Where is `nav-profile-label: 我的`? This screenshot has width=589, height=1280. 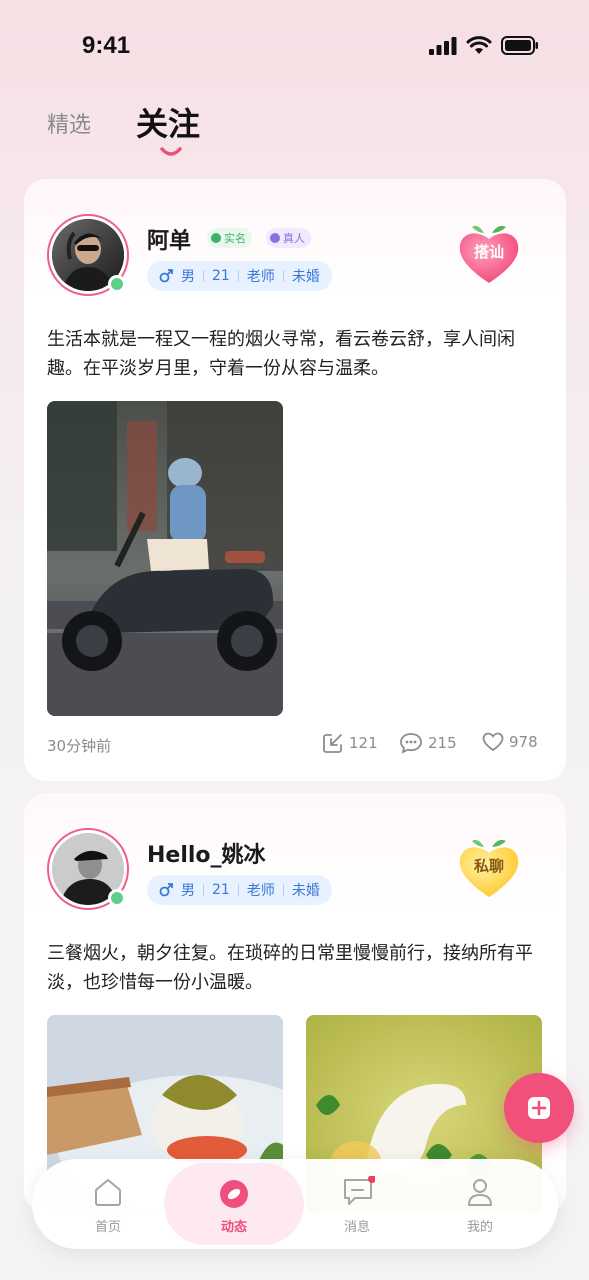 nav-profile-label: 我的 is located at coordinates (479, 1227).